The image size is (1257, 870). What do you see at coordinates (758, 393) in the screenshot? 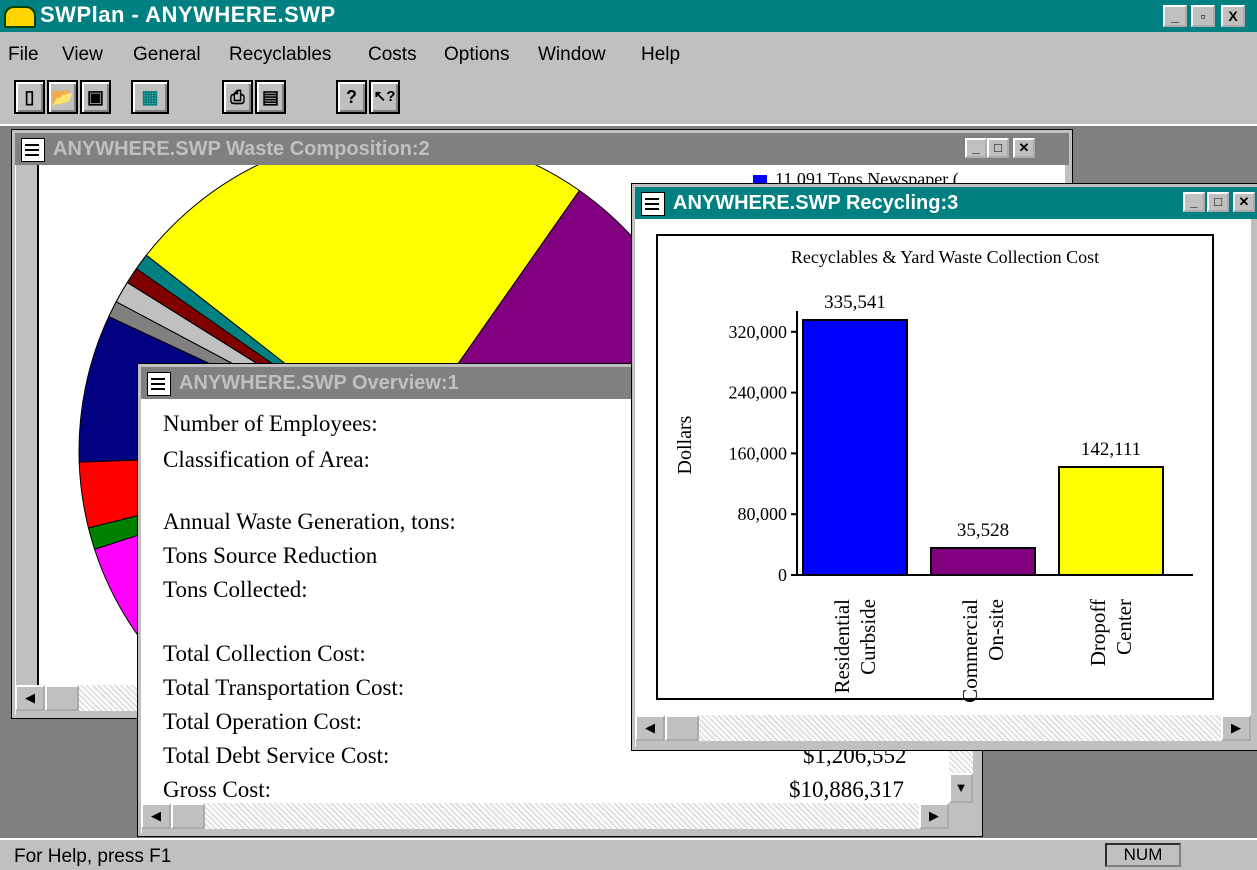
I see `y-tick-label: 240,000` at bounding box center [758, 393].